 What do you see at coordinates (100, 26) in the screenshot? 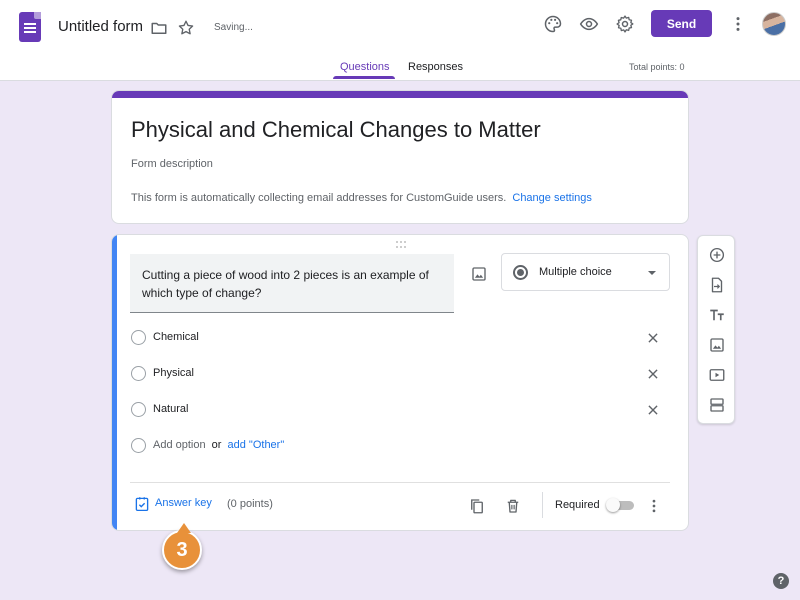
I see `doc-title: Untitled form` at bounding box center [100, 26].